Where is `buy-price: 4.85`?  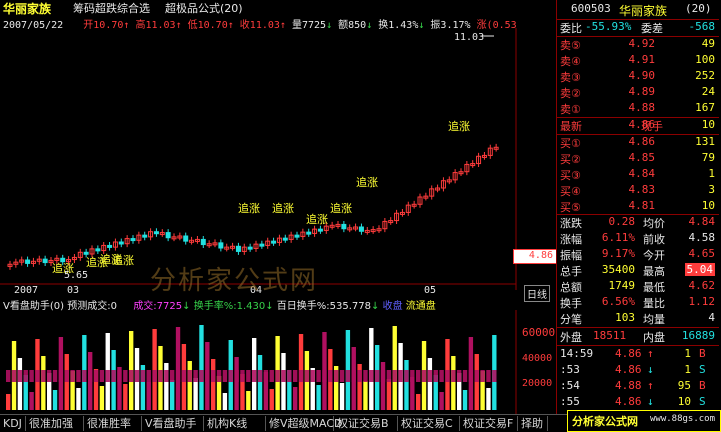
buy-price: 4.85 is located at coordinates (642, 157).